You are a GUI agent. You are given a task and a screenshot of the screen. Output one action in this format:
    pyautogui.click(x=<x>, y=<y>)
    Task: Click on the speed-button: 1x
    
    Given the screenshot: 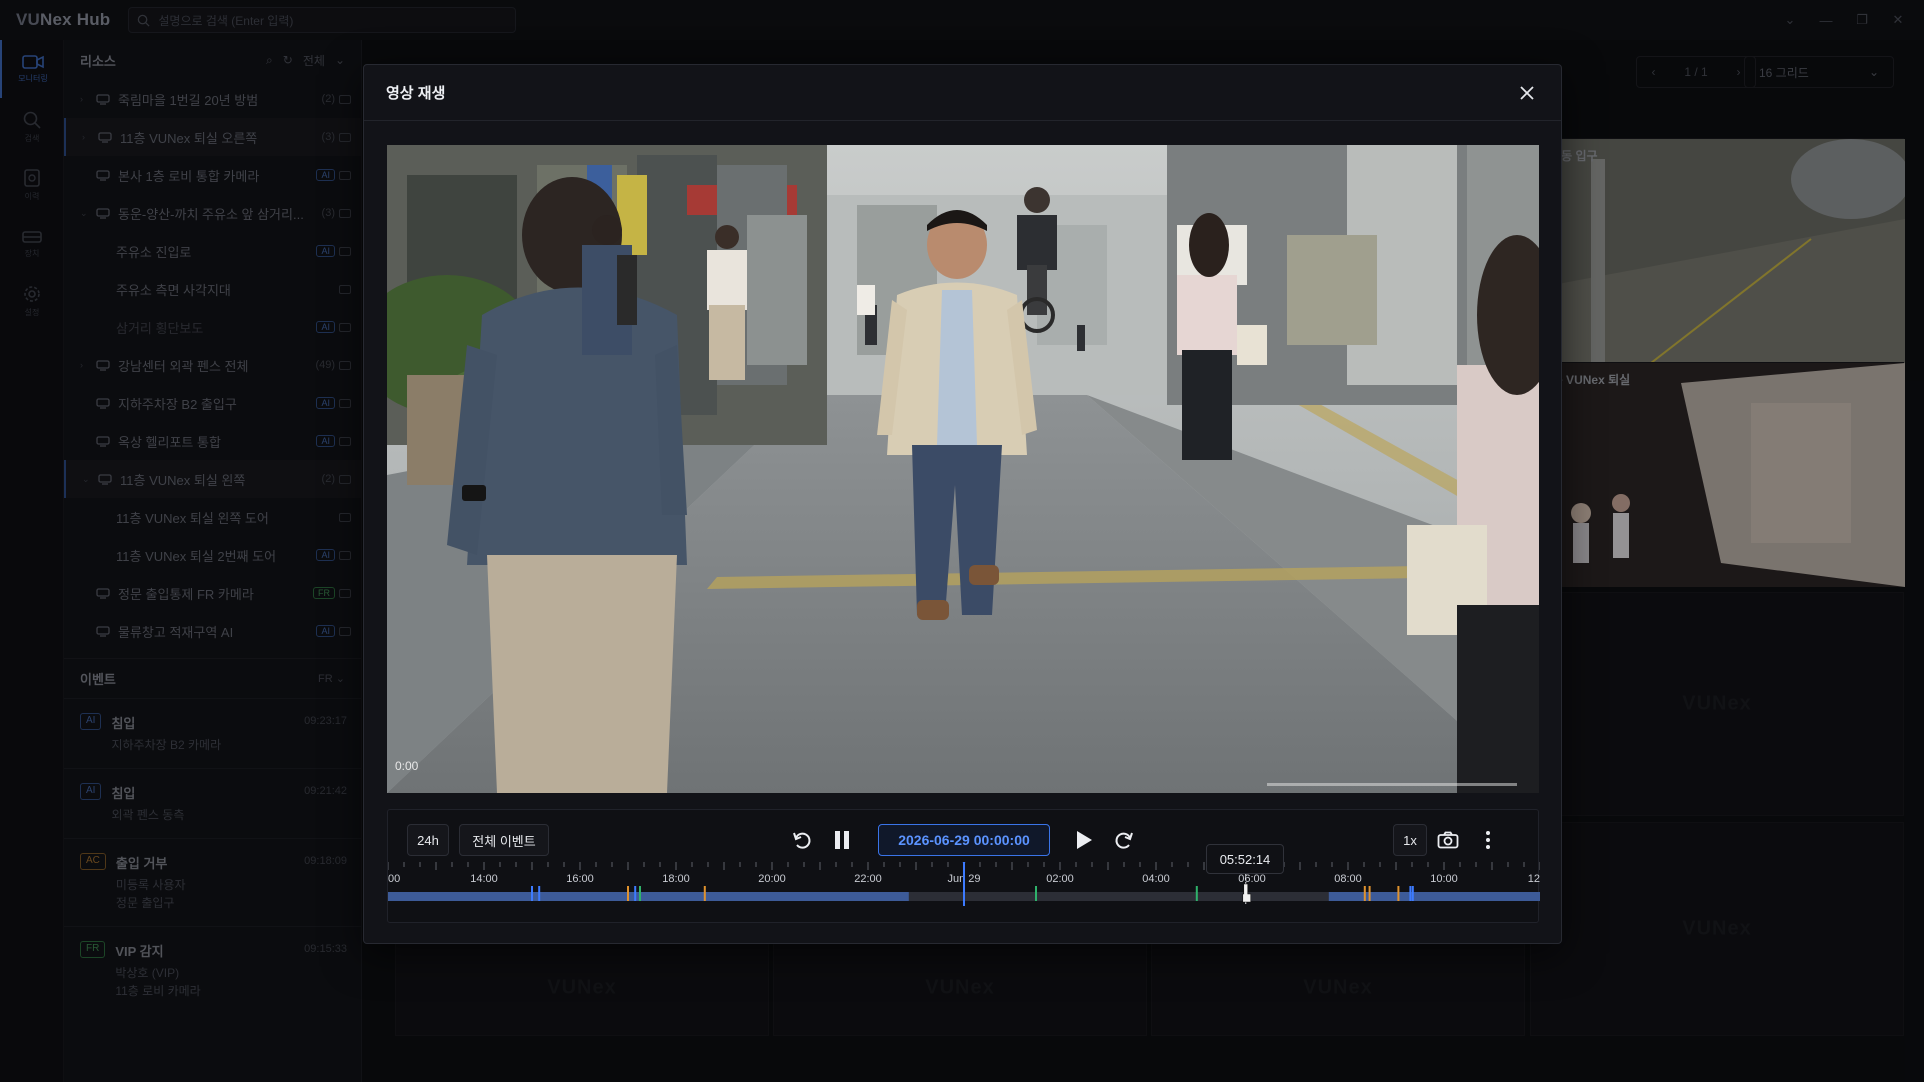 What is the action you would take?
    pyautogui.click(x=1410, y=840)
    